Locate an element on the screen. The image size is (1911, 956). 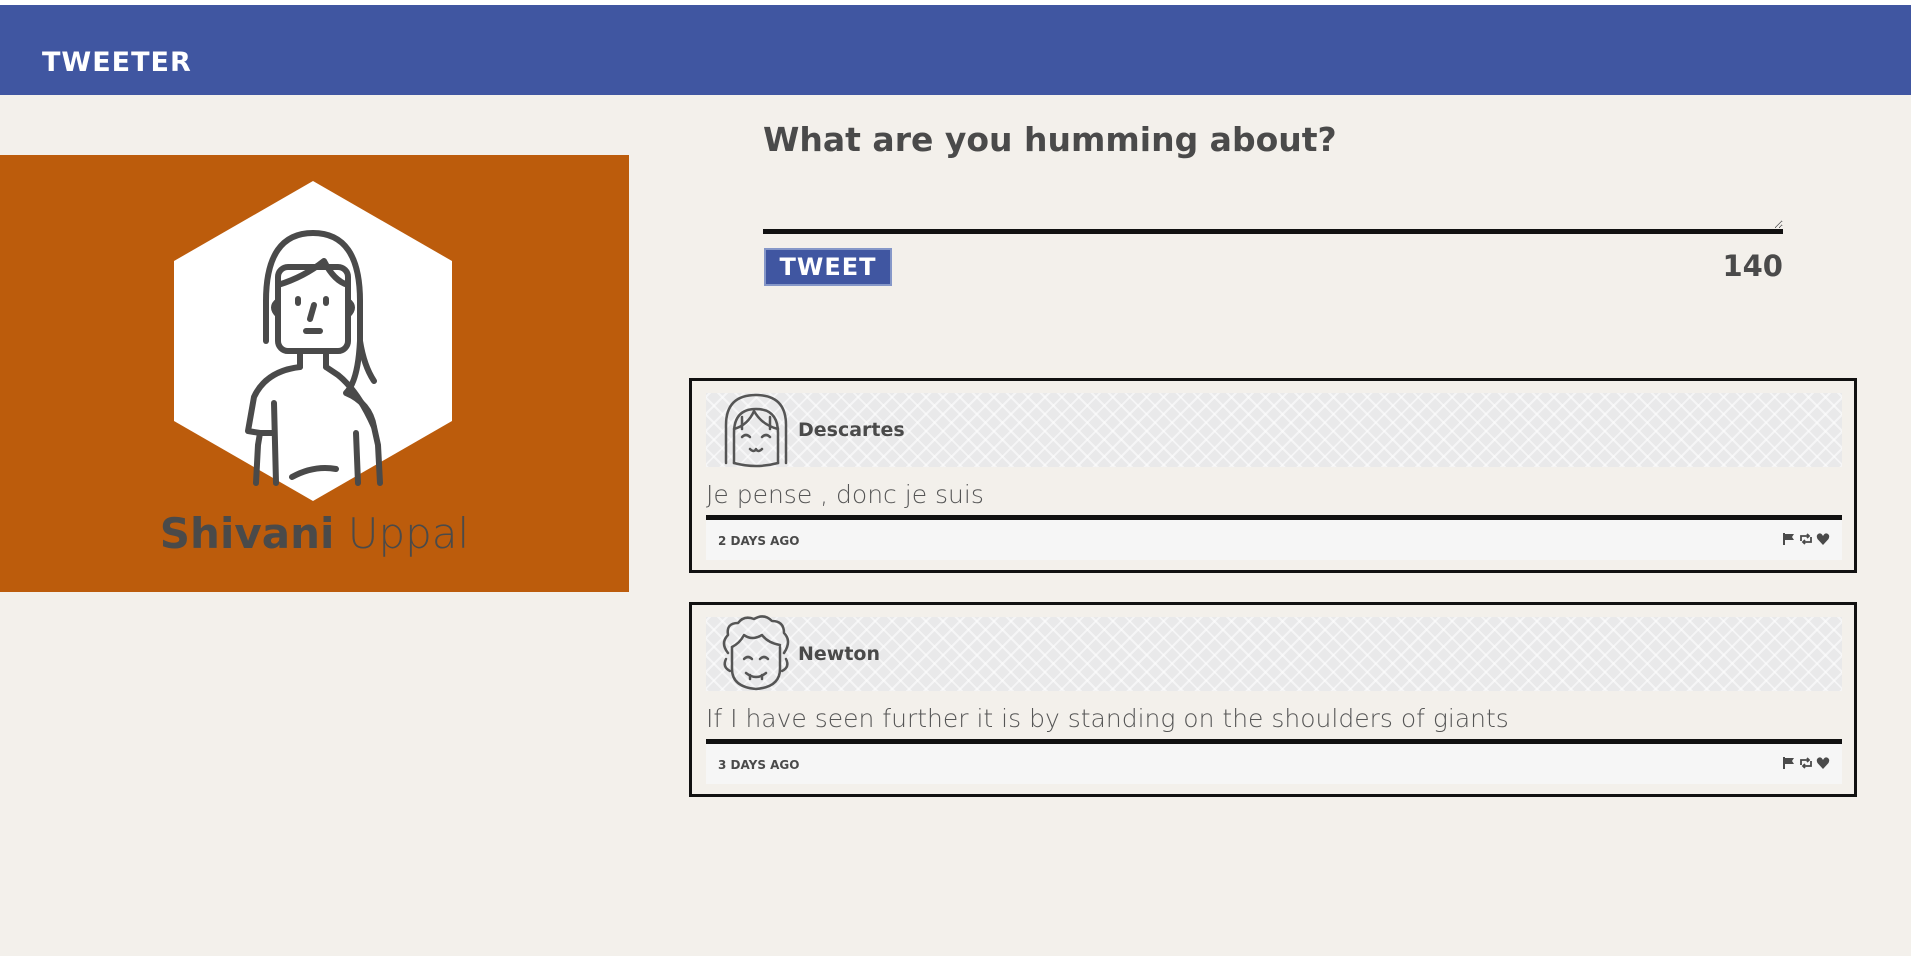
tweet-author: Descartes is located at coordinates (851, 430).